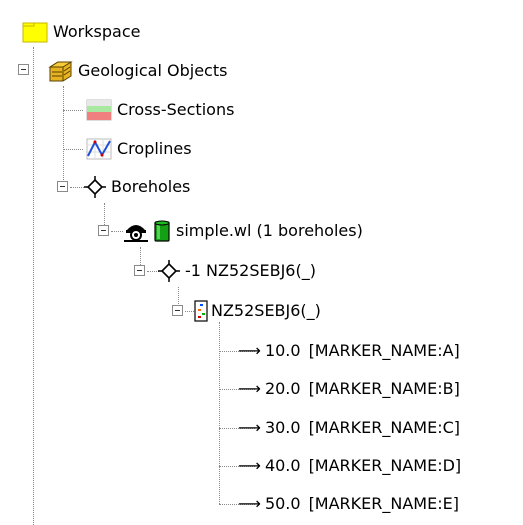  I want to click on tree-node-geological-objects: Geological Objects, so click(137, 71).